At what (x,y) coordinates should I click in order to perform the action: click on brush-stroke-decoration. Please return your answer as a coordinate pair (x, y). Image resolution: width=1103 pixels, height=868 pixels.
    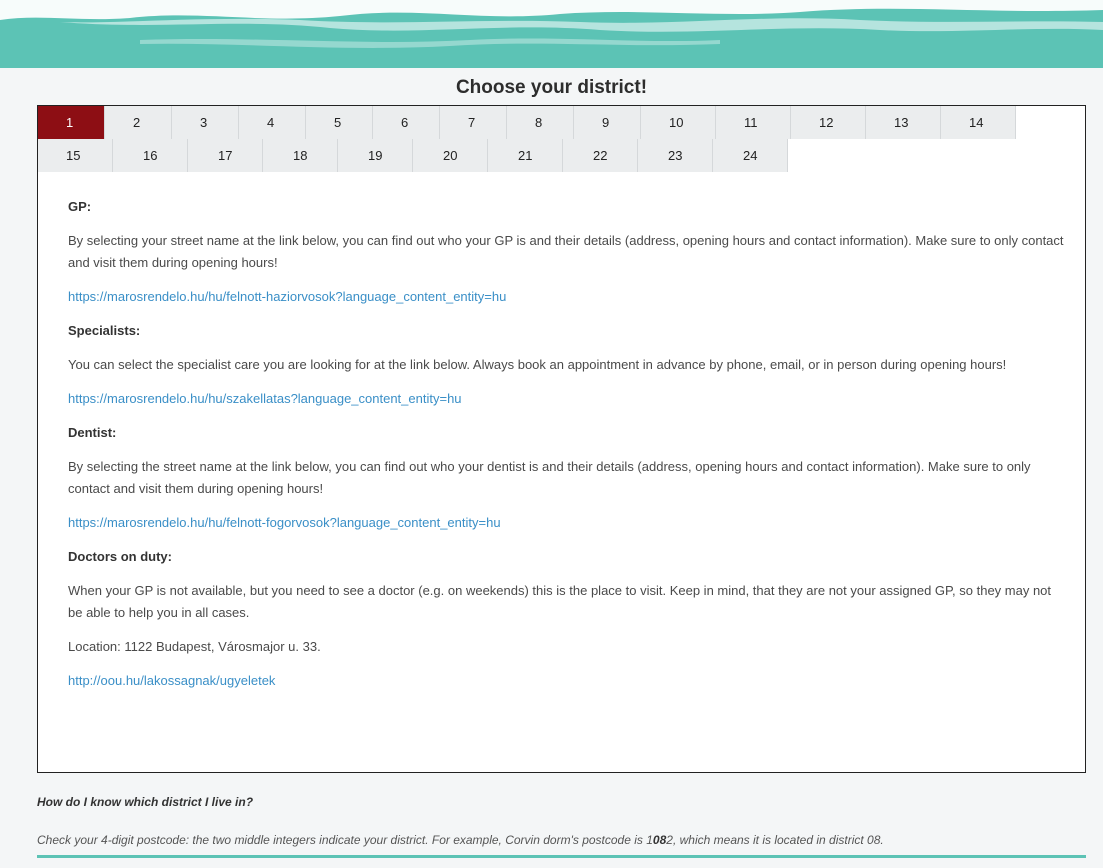
    Looking at the image, I should click on (551, 34).